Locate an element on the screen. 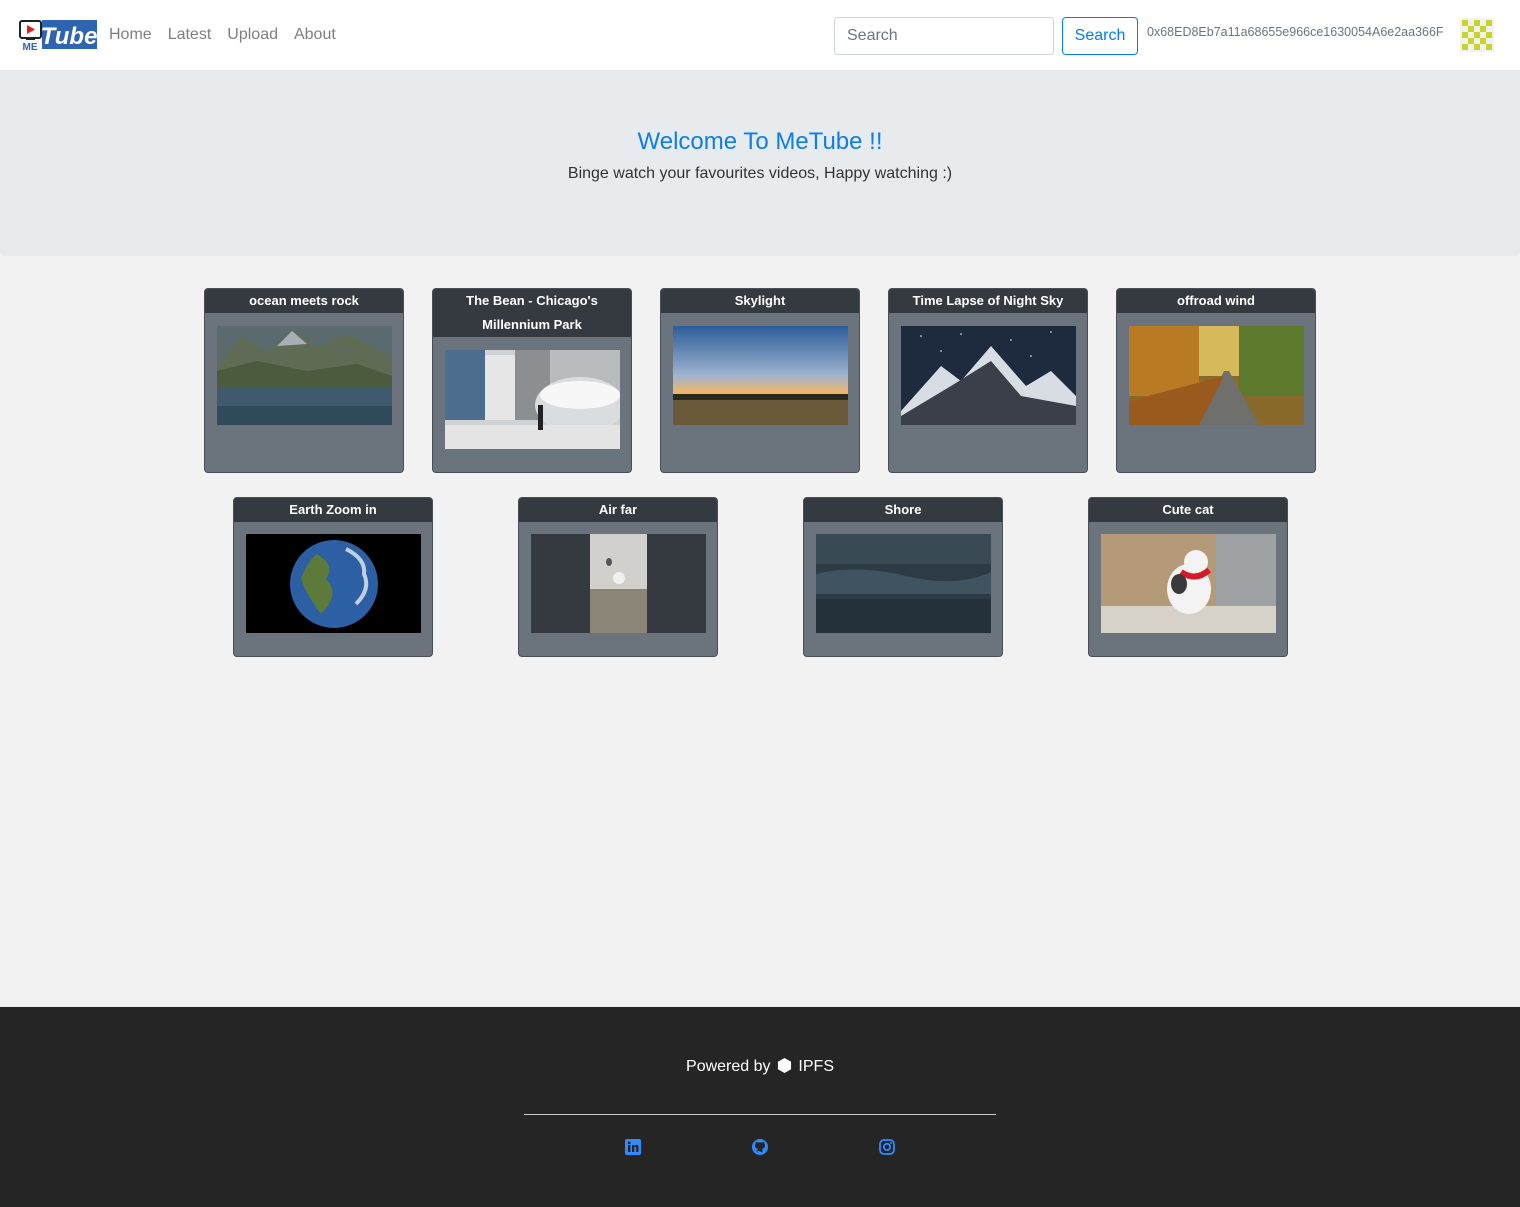 This screenshot has height=1207, width=1520. svg-text: Tube is located at coordinates (69, 36).